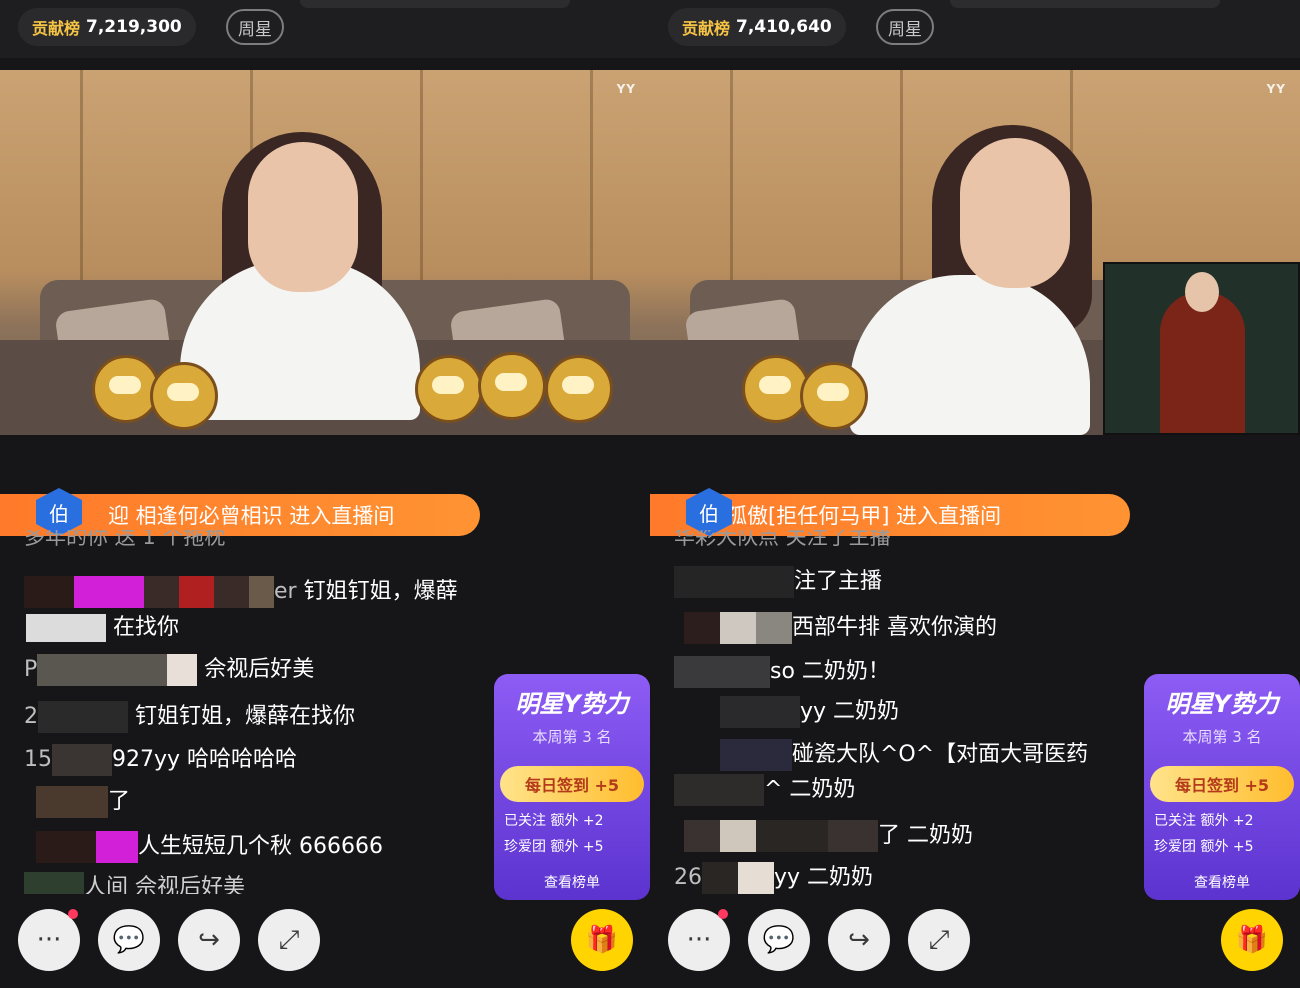 This screenshot has height=988, width=1300. What do you see at coordinates (189, 717) in the screenshot?
I see `chat-message: 2 钉姐钉姐，爆薛在找你` at bounding box center [189, 717].